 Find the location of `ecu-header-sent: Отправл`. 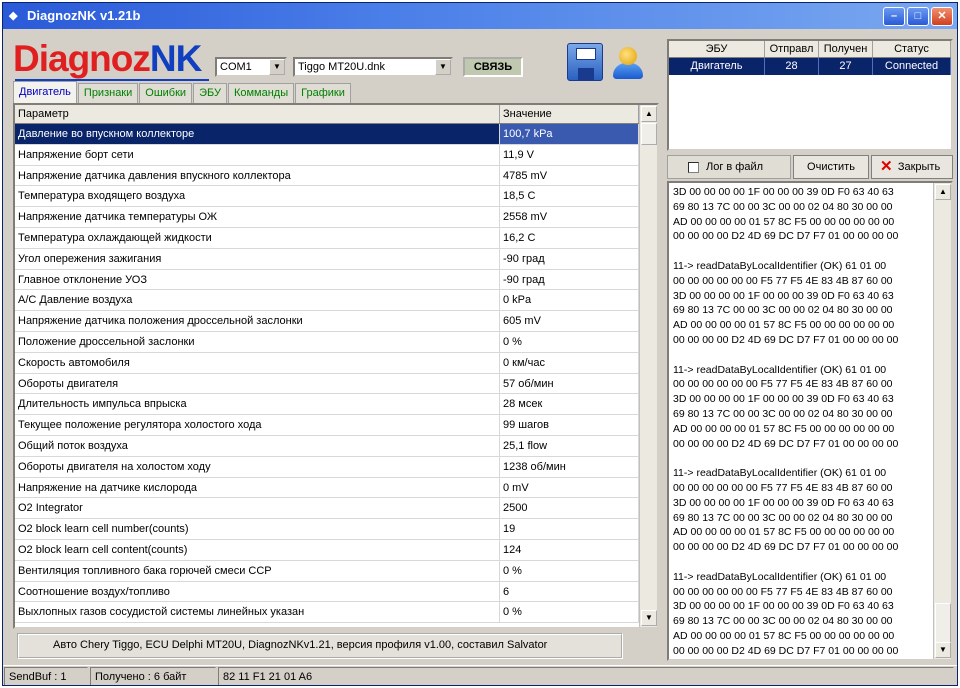

ecu-header-sent: Отправл is located at coordinates (792, 49).